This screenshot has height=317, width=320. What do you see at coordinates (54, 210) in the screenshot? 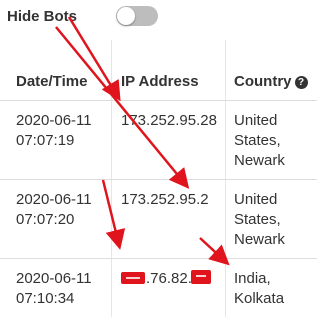
I see `cell-datetime: 2020-06-11 07:07:20` at bounding box center [54, 210].